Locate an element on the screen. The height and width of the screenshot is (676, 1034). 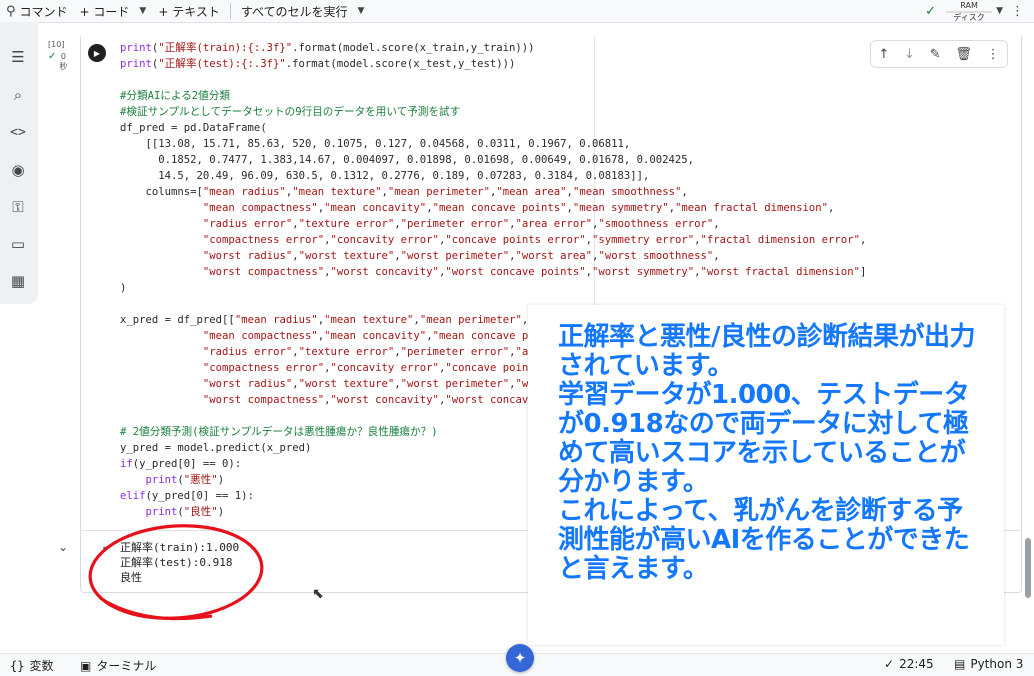
command-palette-button: ⚲ コマンド is located at coordinates (37, 11).